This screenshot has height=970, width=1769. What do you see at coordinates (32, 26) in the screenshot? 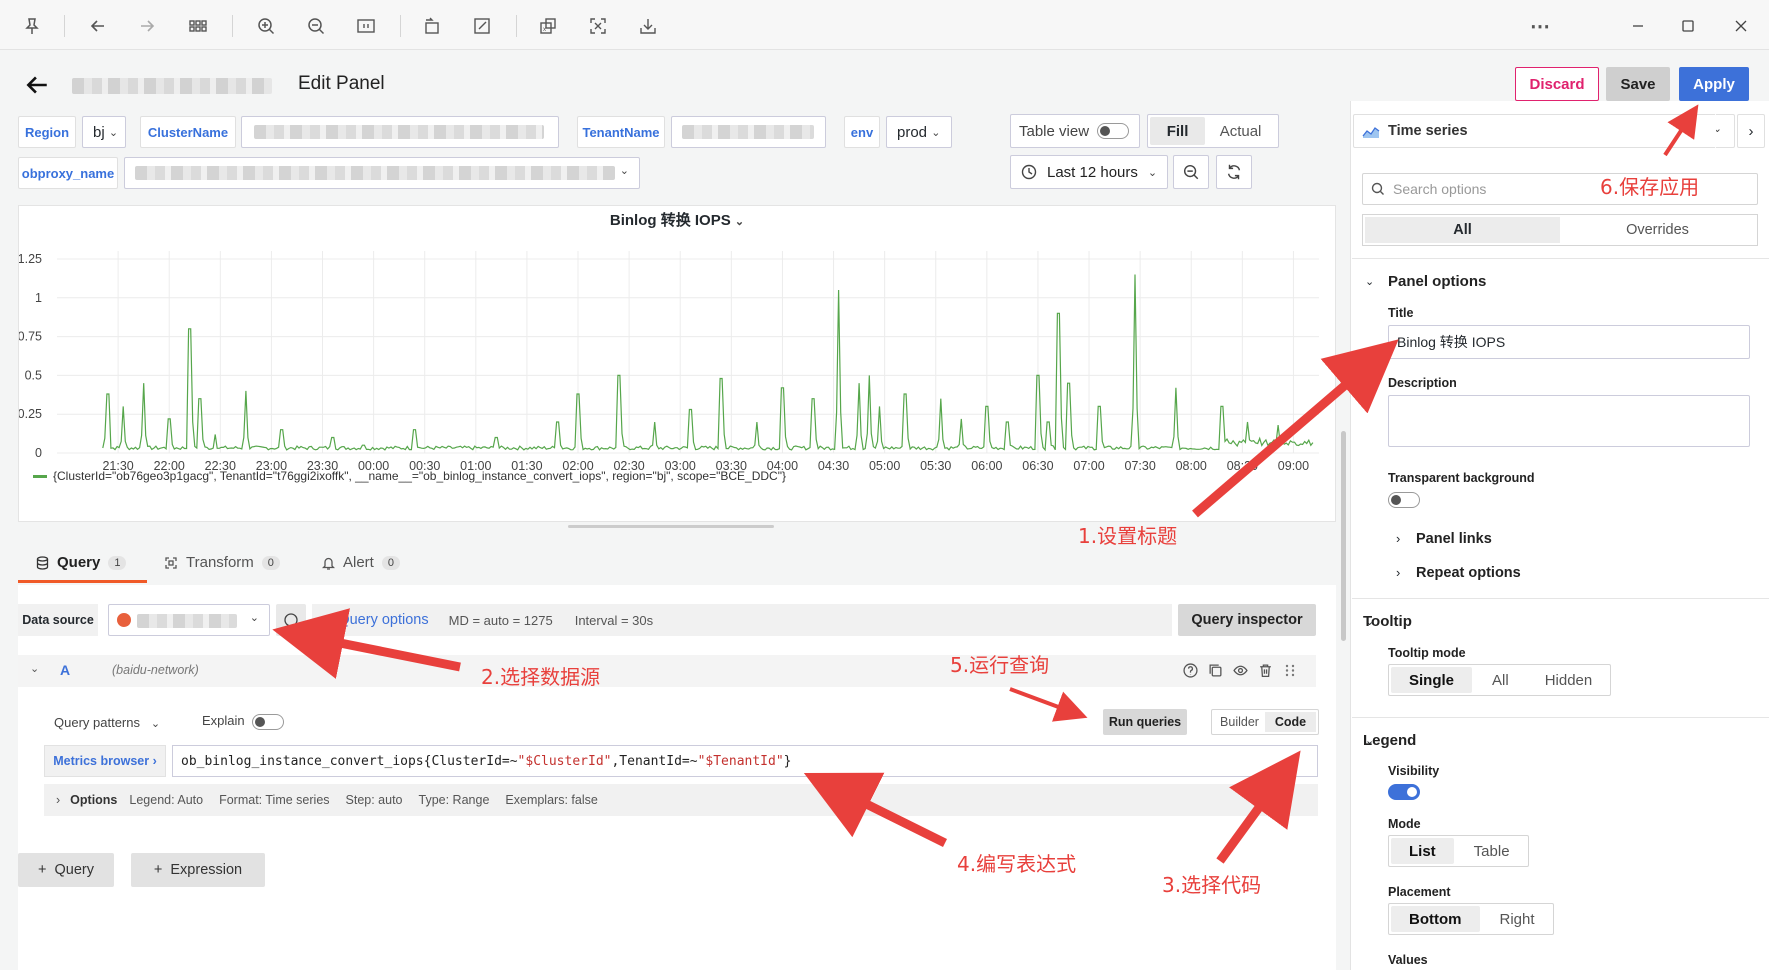
I see `pin-icon` at bounding box center [32, 26].